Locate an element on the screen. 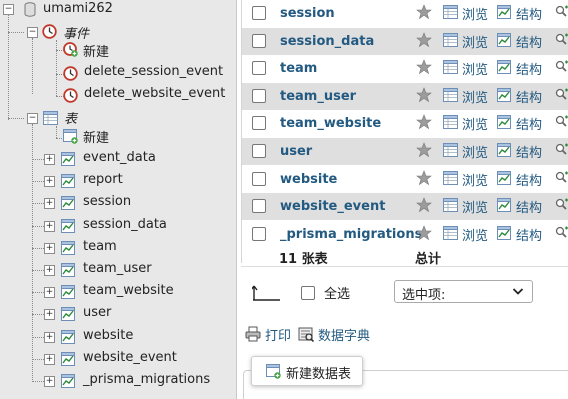  nav-table-item: website is located at coordinates (108, 335).